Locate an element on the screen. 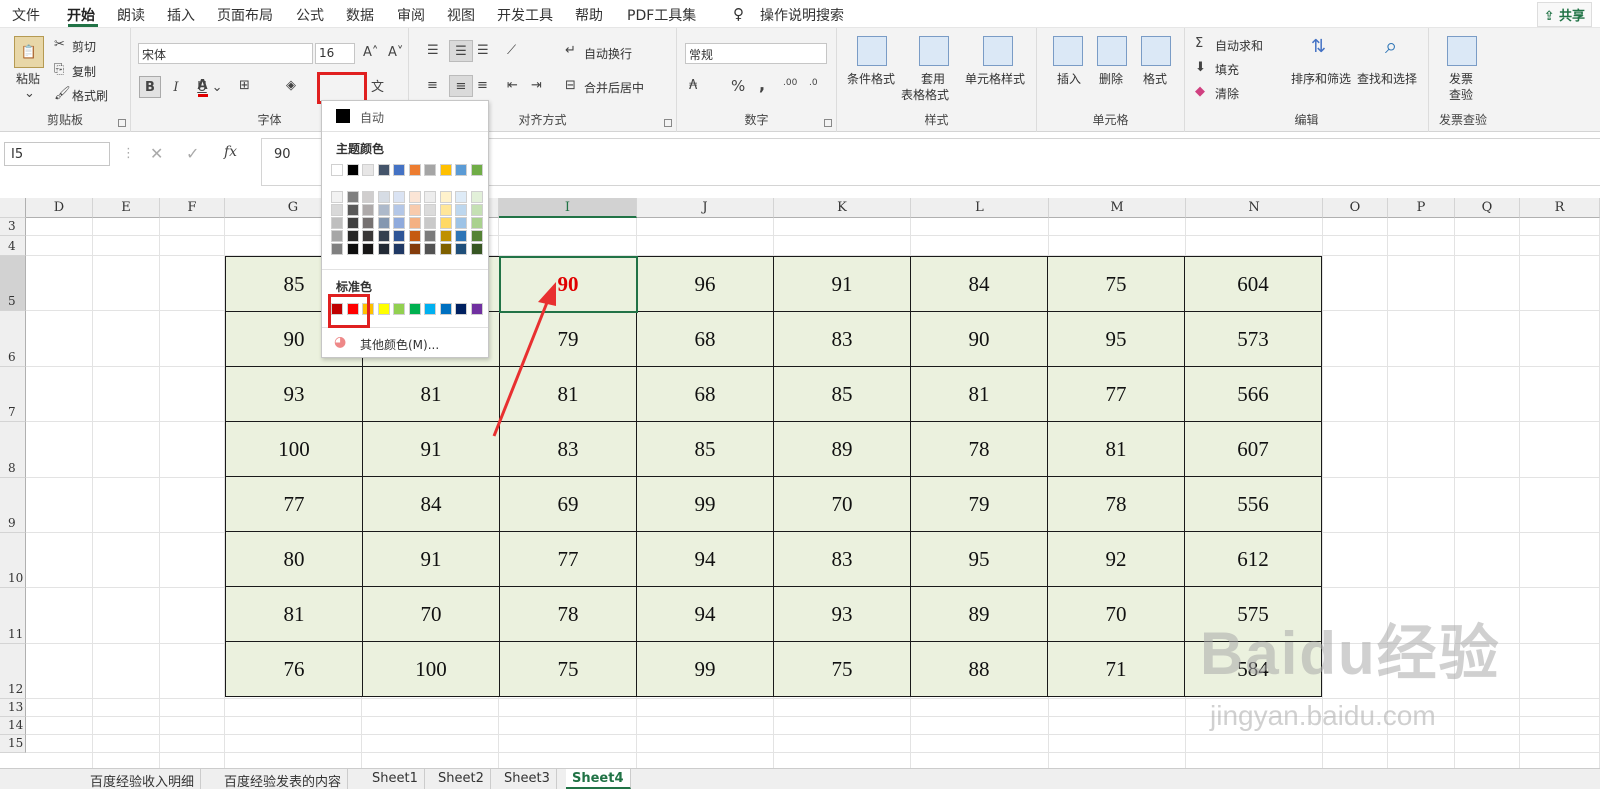 The height and width of the screenshot is (789, 1600). percent-button: % is located at coordinates (738, 86).